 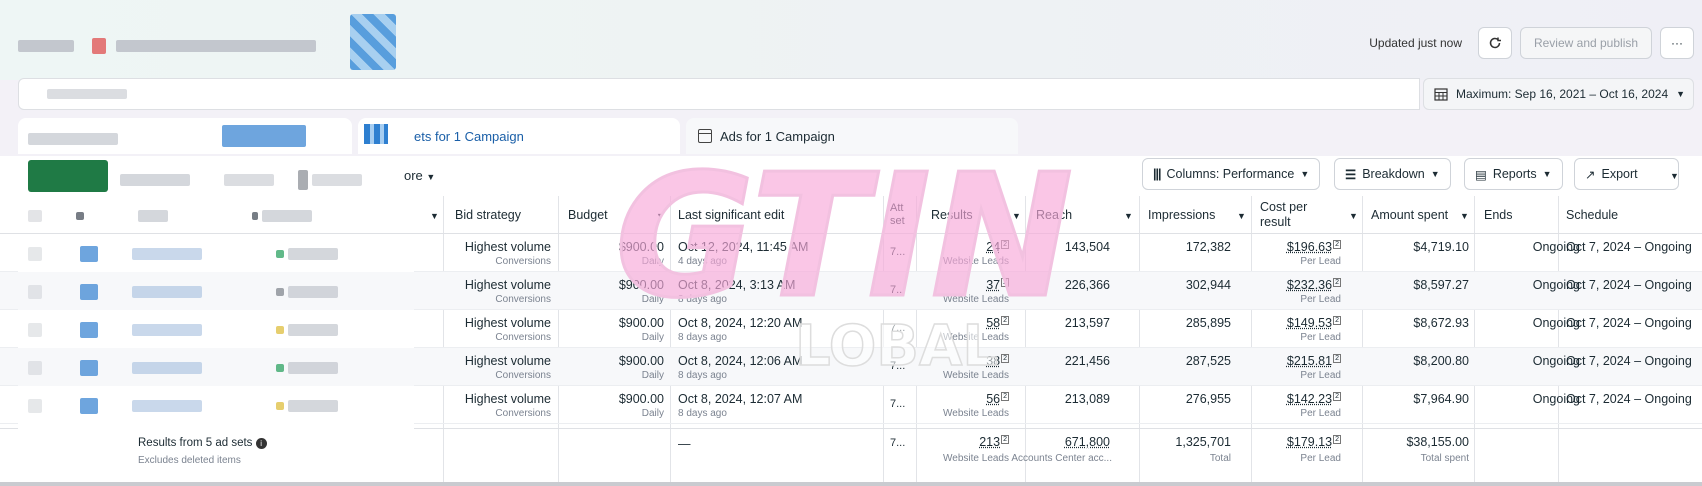 What do you see at coordinates (1087, 247) in the screenshot?
I see `reach: 143,504` at bounding box center [1087, 247].